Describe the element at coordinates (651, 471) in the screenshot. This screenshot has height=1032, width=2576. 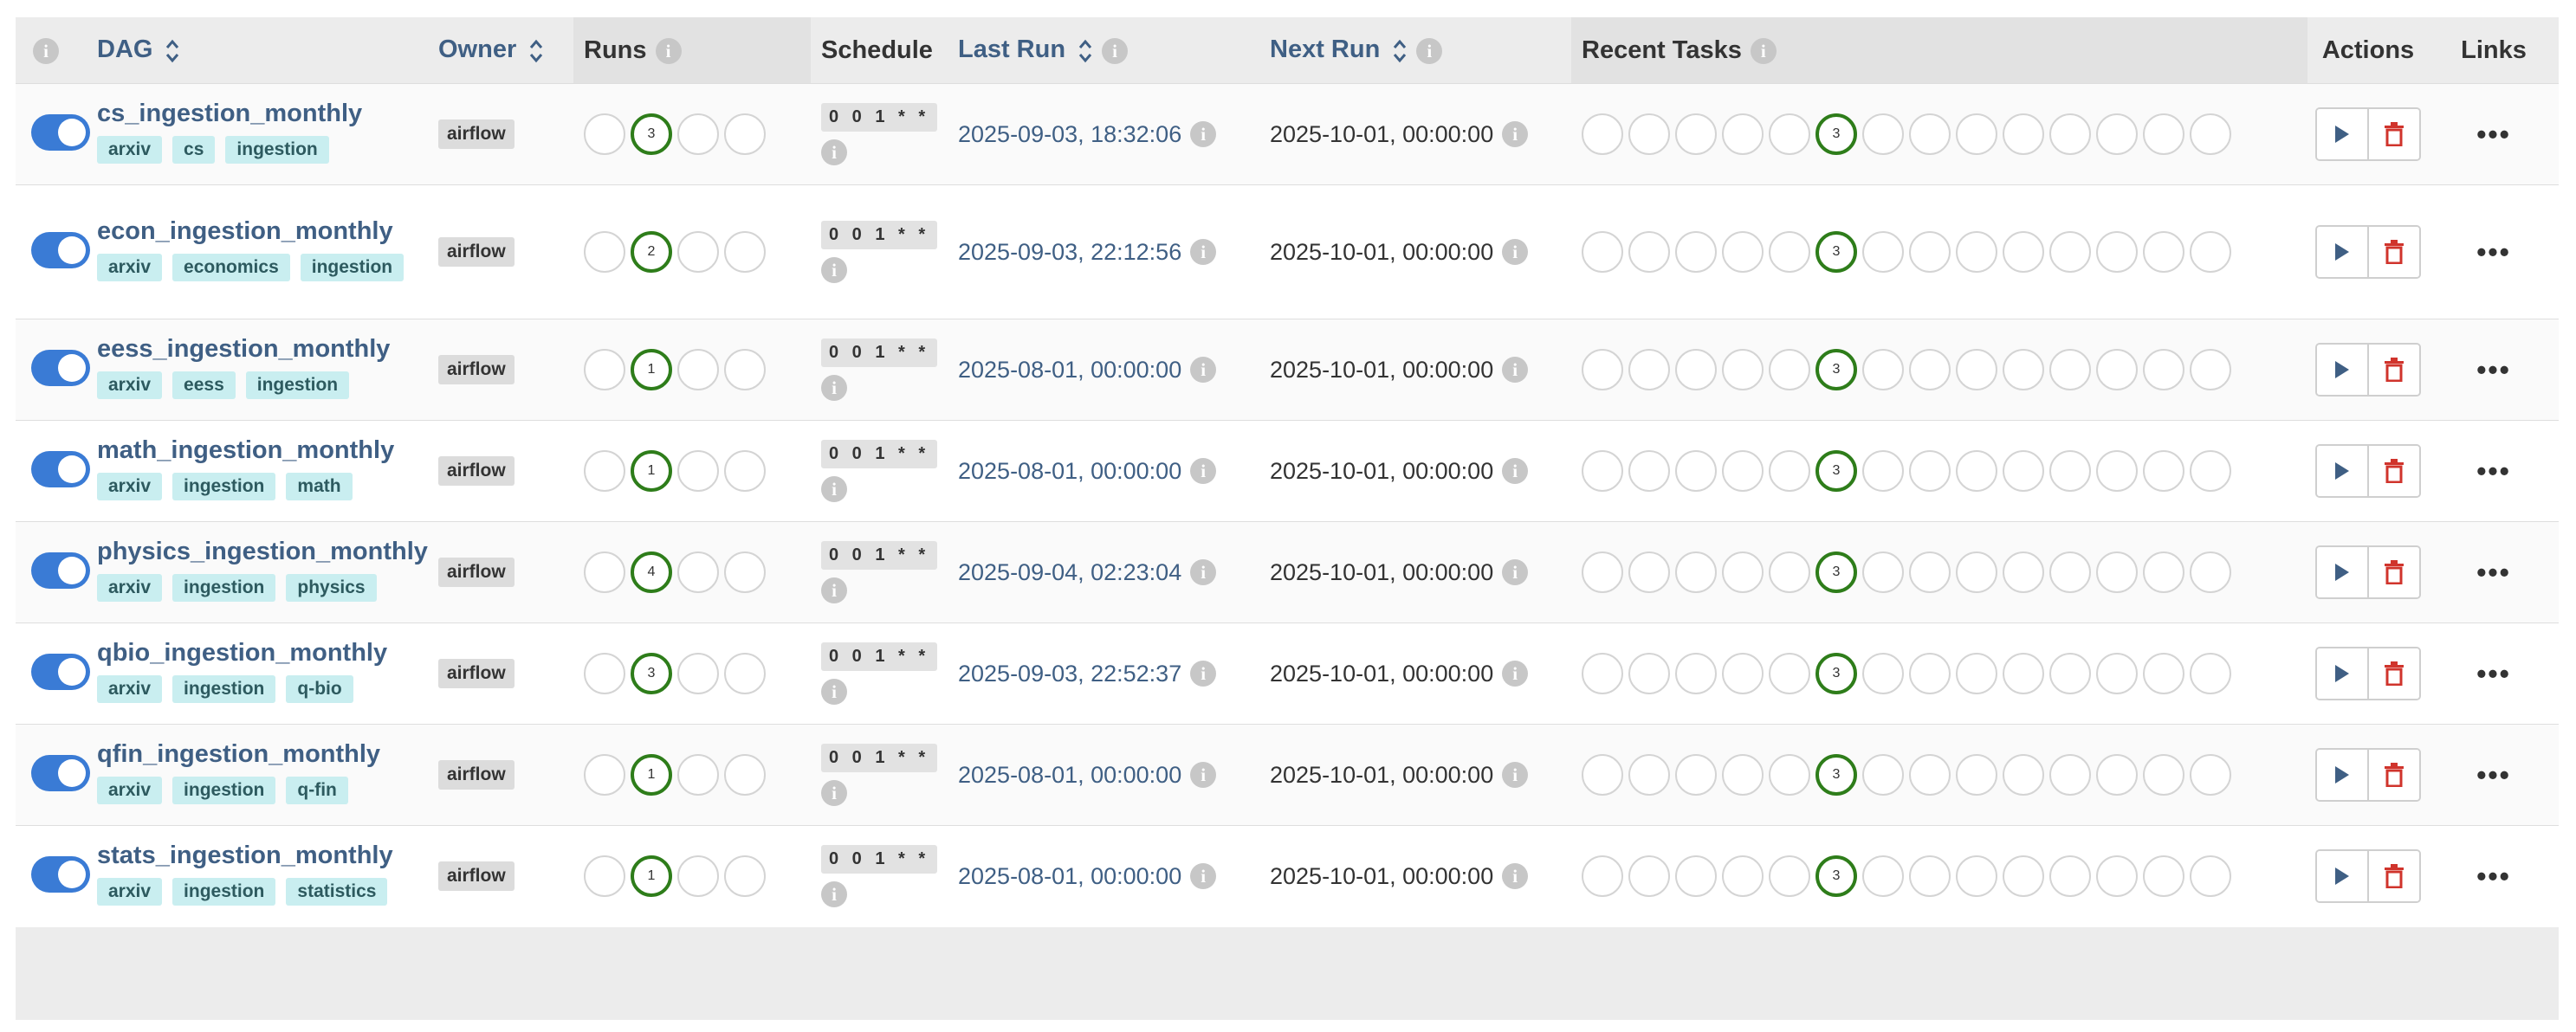
I see `run-success-count: 1` at that location.